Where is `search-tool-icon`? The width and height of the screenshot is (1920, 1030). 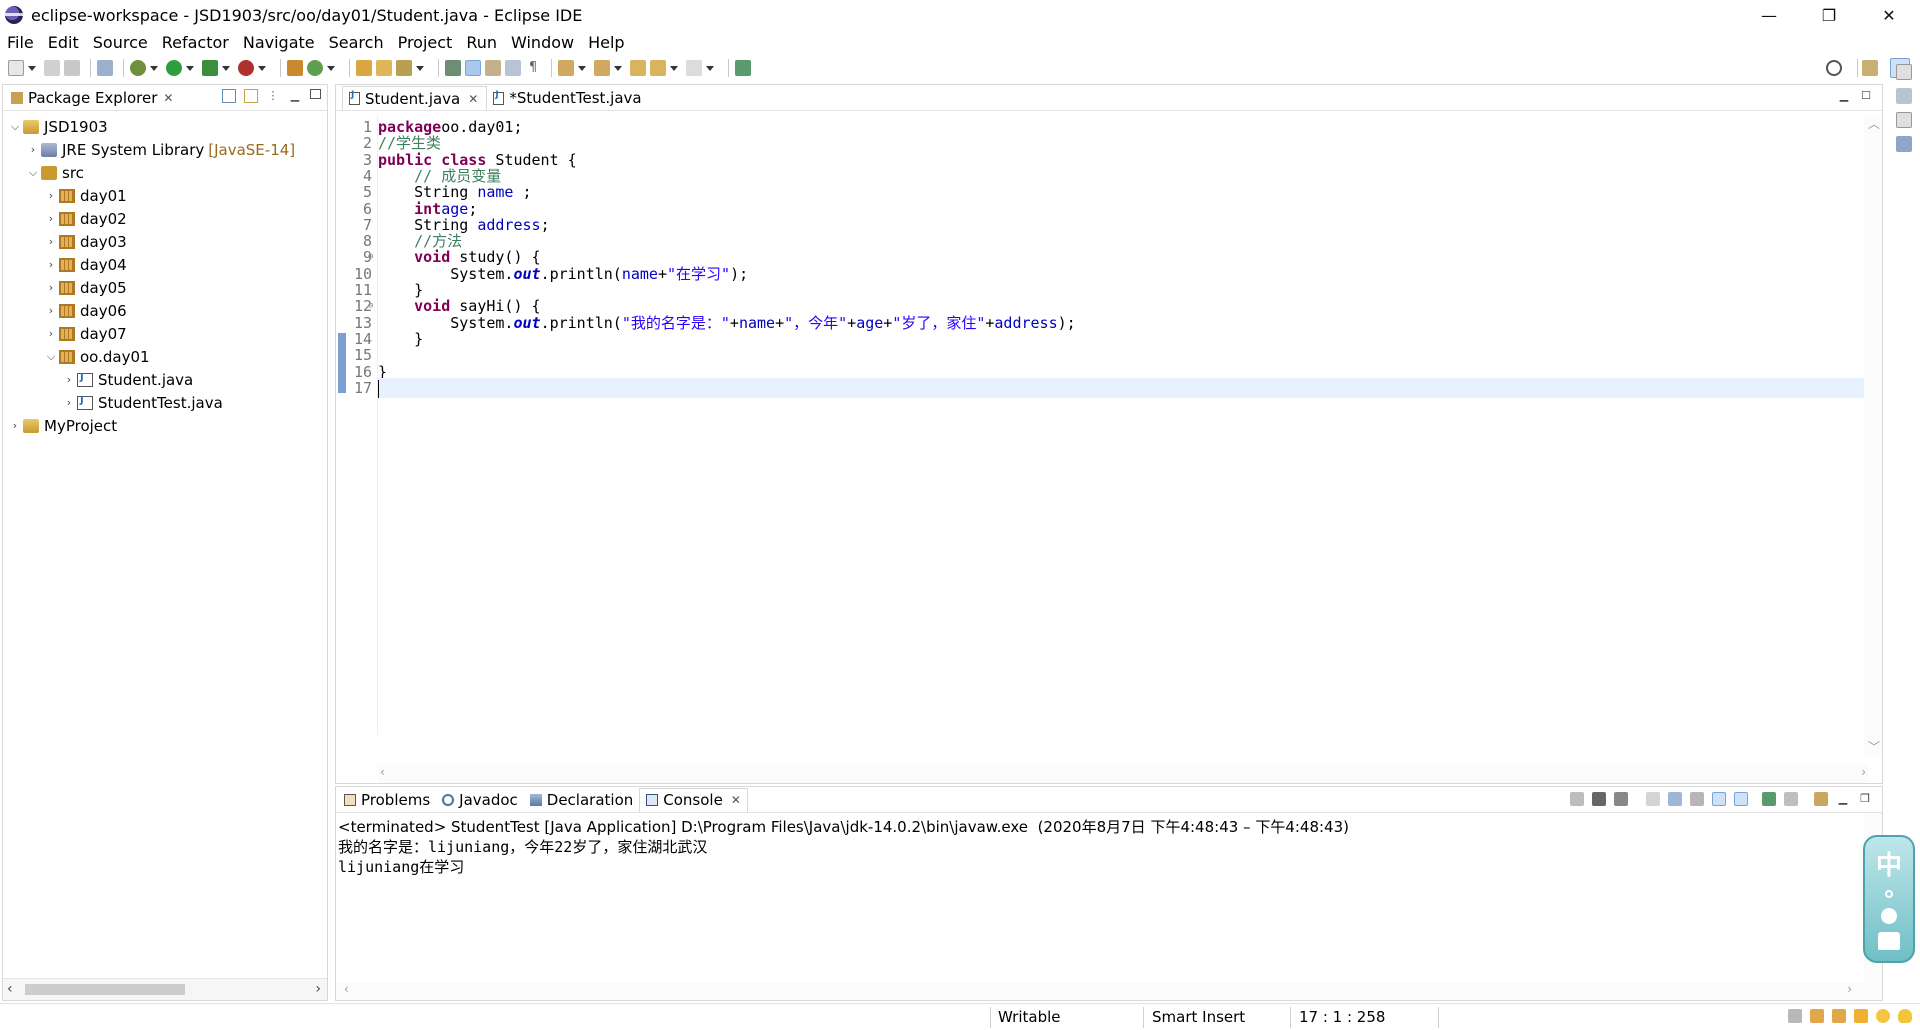
search-tool-icon is located at coordinates (404, 68).